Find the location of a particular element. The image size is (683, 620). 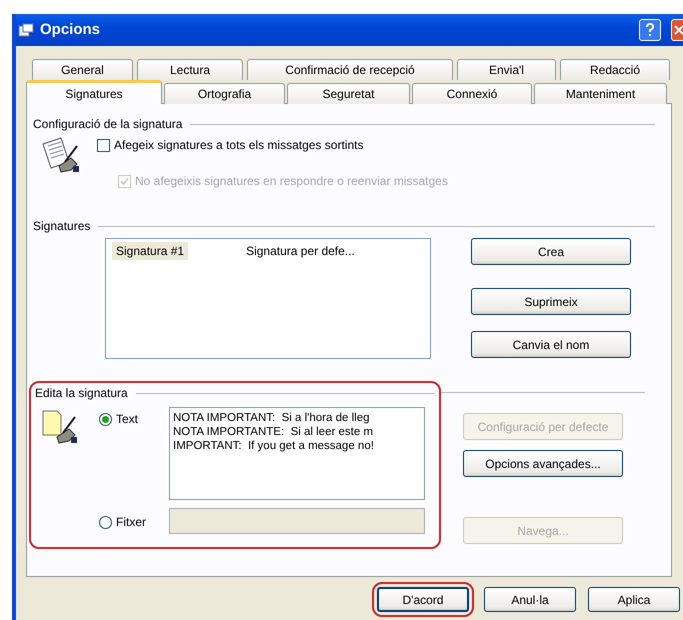

group-title: Edita la signatura is located at coordinates (81, 393).